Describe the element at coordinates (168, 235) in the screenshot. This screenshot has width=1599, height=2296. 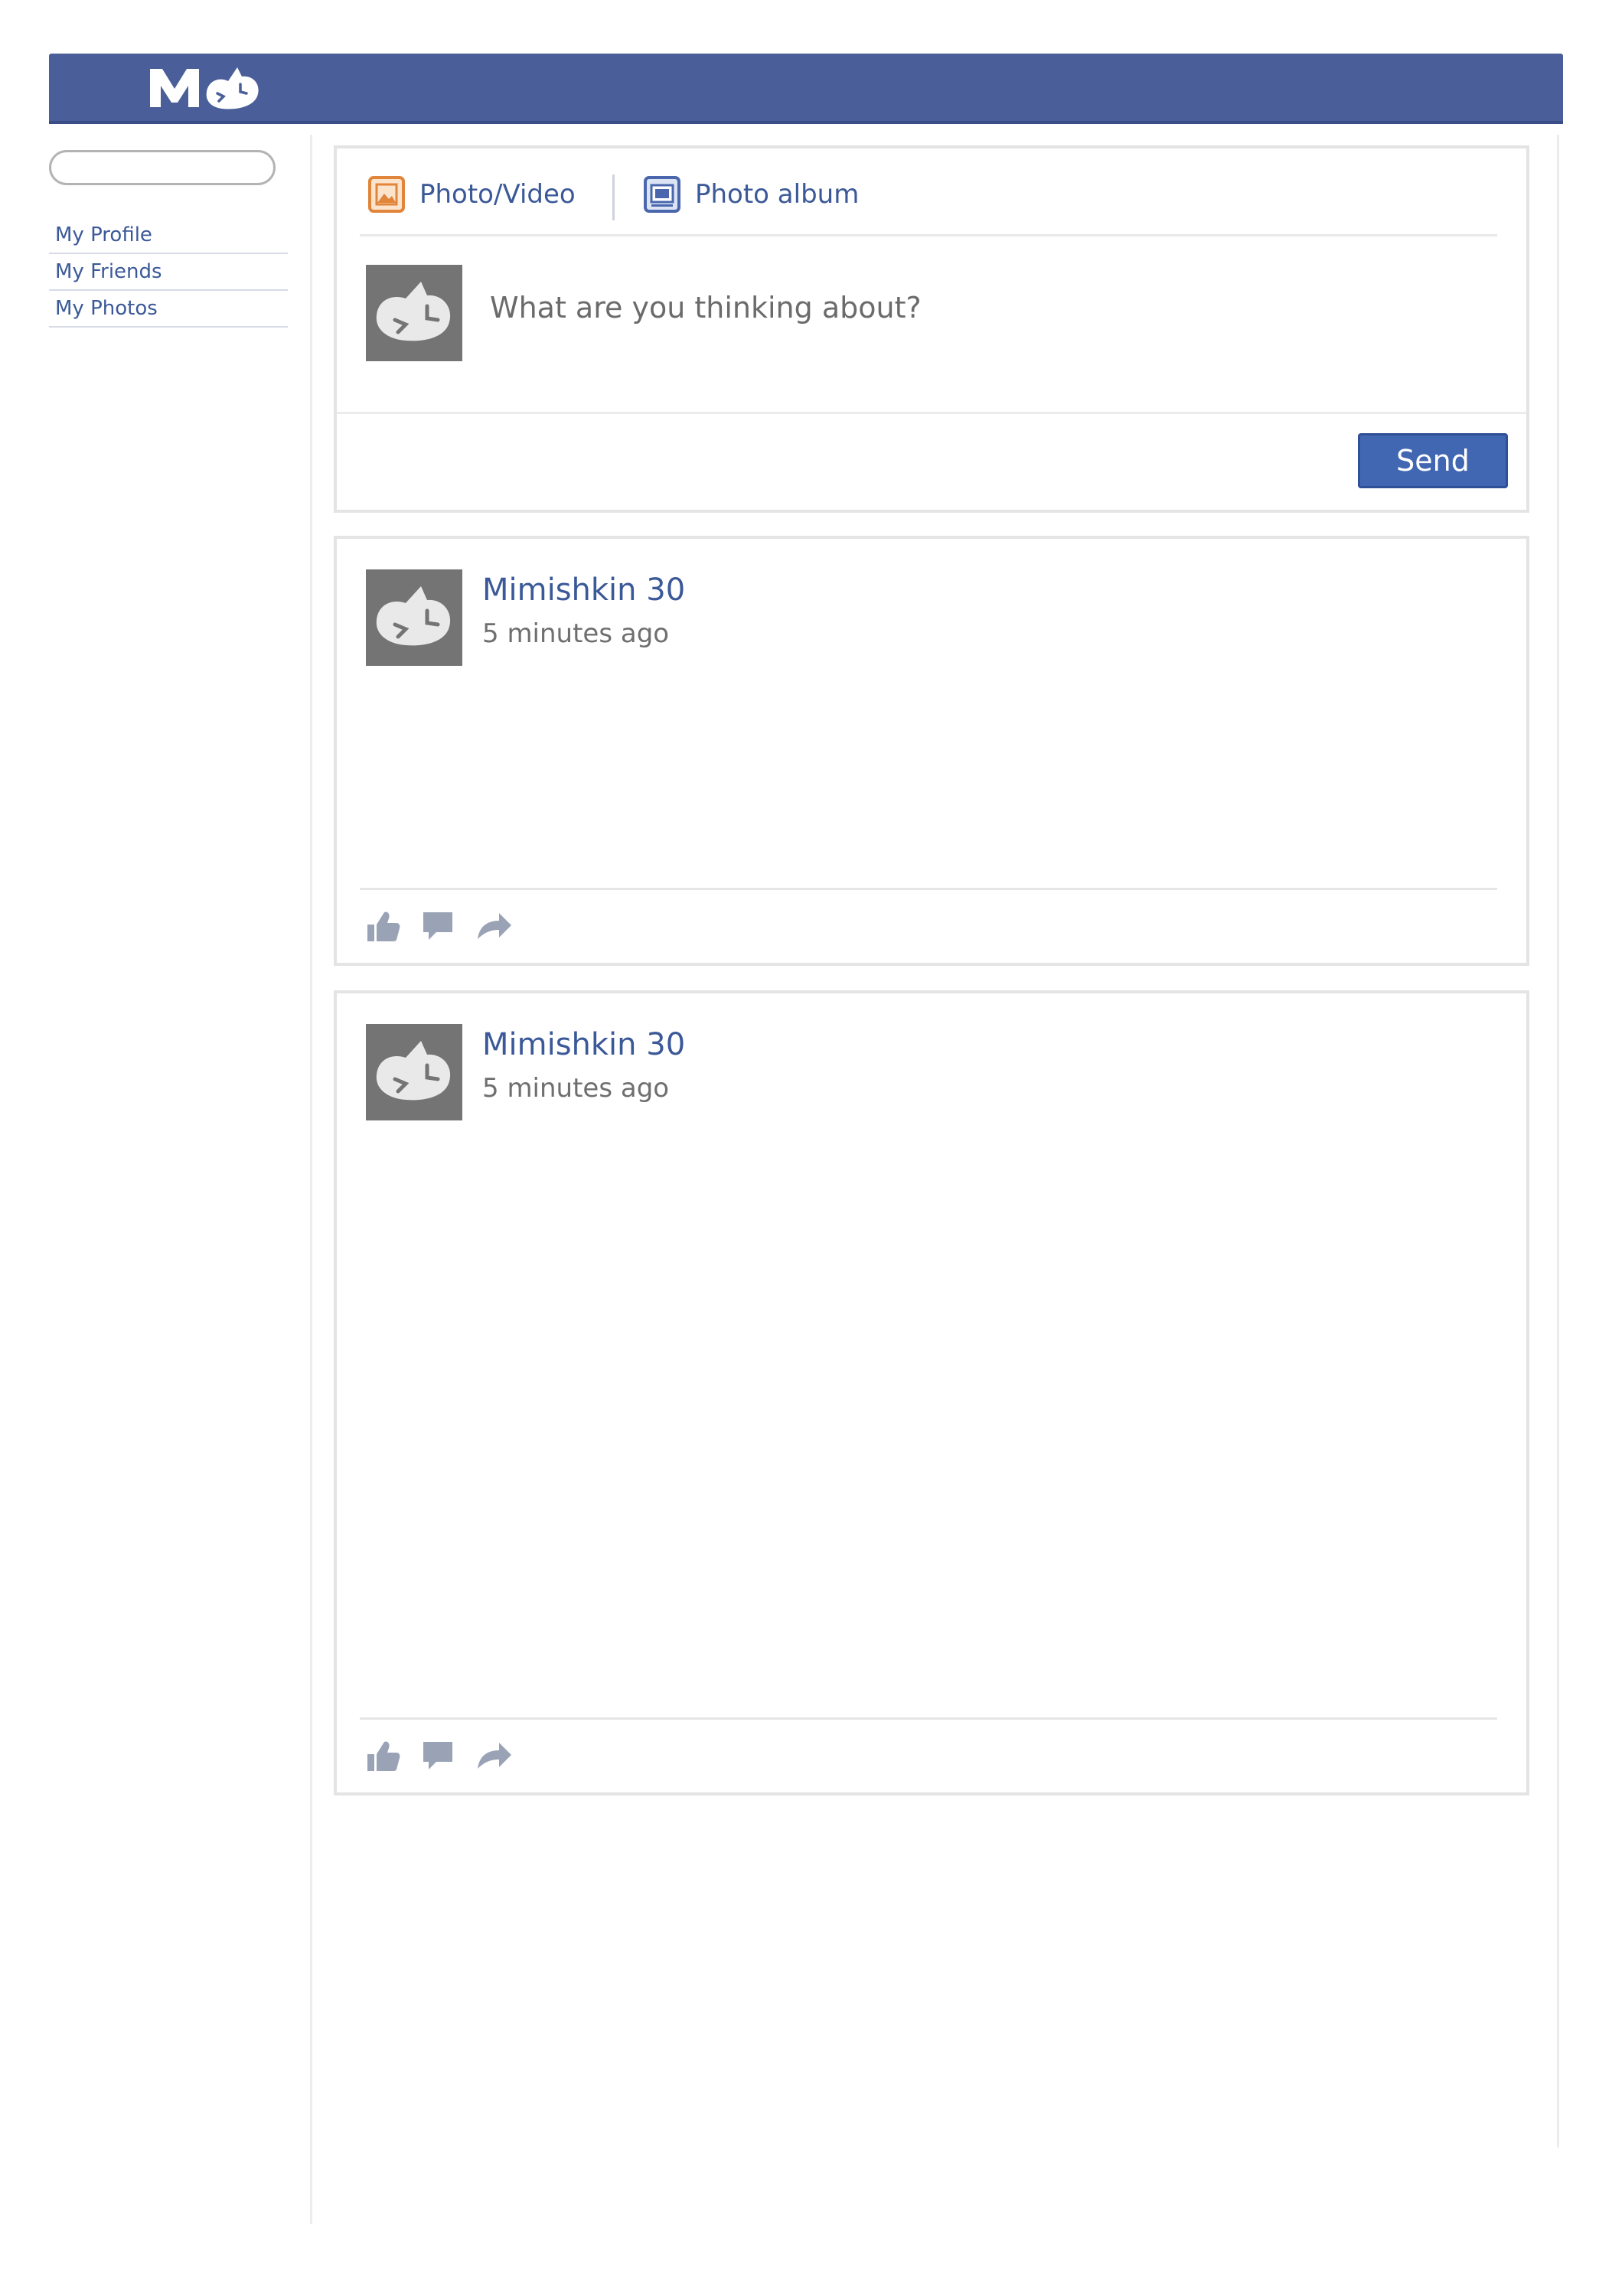
I see `sidebar-item-my-profile: My Profile` at that location.